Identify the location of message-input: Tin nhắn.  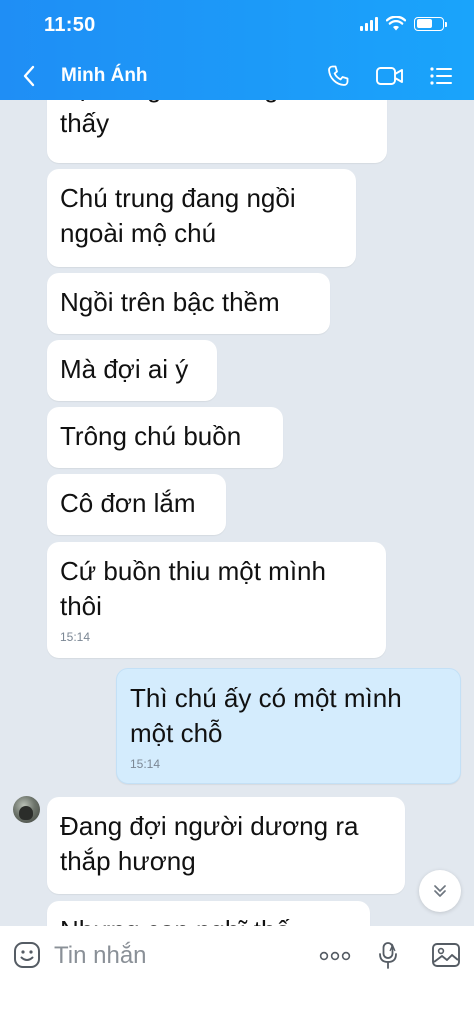
(100, 956).